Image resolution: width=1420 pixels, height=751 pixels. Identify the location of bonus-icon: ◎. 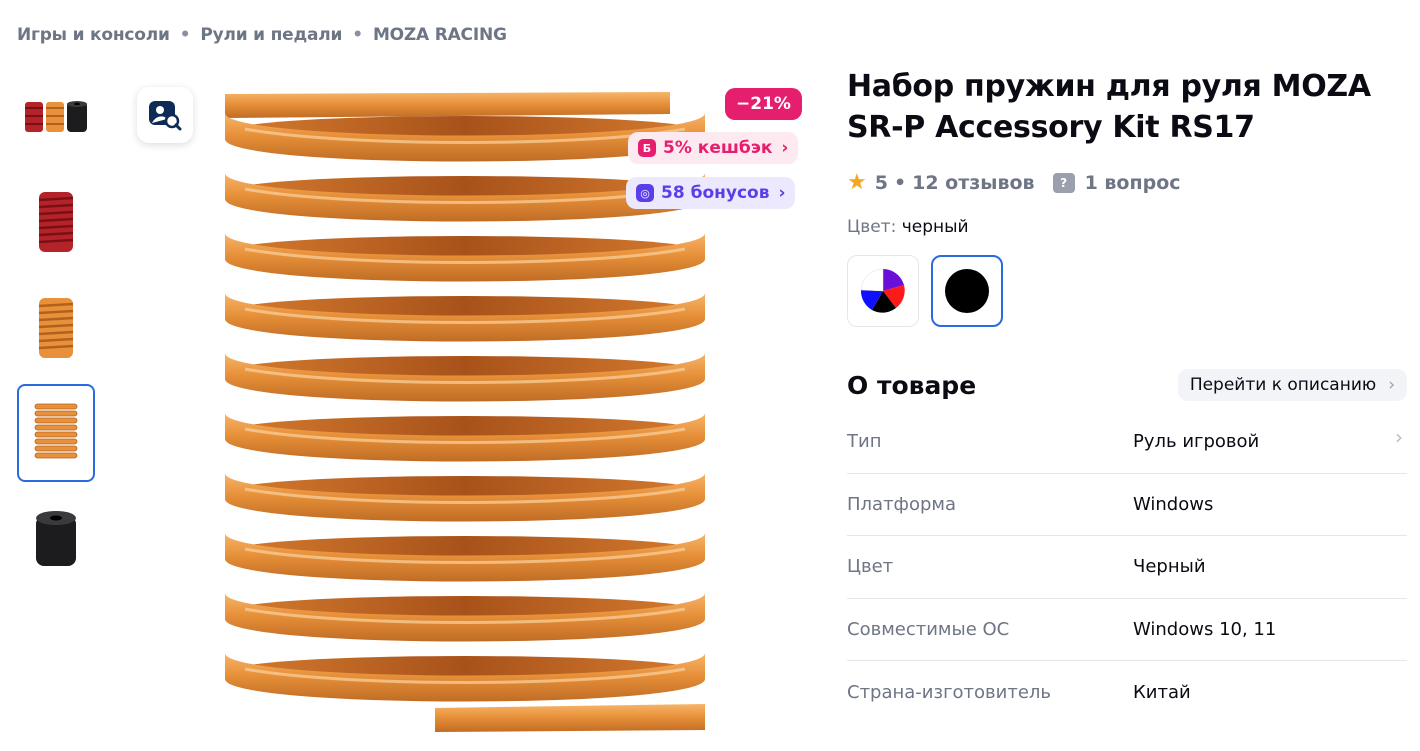
(645, 193).